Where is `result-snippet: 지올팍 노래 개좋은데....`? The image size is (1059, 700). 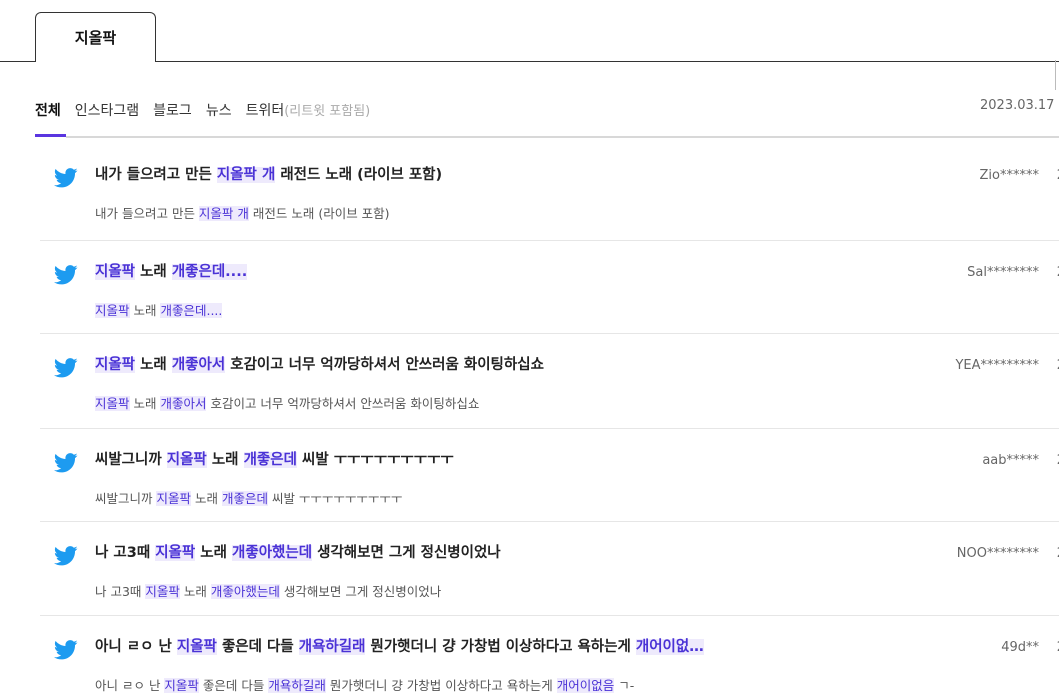
result-snippet: 지올팍 노래 개좋은데.... is located at coordinates (159, 309).